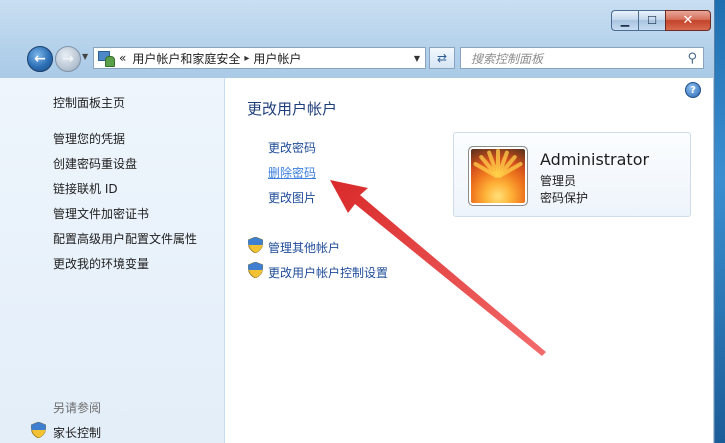 The width and height of the screenshot is (725, 443). What do you see at coordinates (624, 20) in the screenshot?
I see `minimize-button: ▁` at bounding box center [624, 20].